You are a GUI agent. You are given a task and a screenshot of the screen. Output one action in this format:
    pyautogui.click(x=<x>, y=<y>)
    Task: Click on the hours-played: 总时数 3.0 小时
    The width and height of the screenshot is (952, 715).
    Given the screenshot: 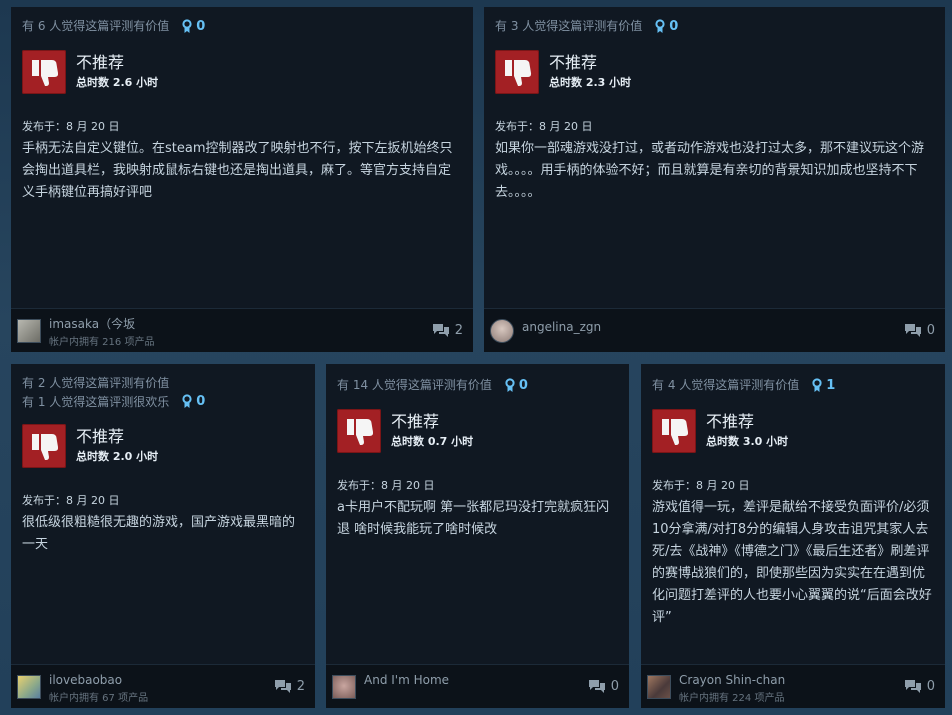 What is the action you would take?
    pyautogui.click(x=747, y=441)
    